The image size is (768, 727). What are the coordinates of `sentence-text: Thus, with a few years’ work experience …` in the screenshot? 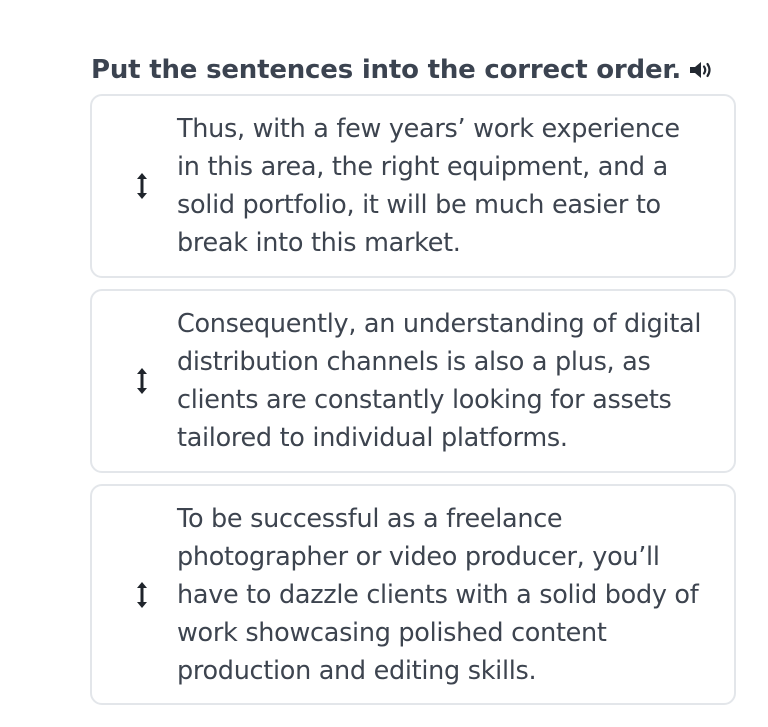 It's located at (428, 186).